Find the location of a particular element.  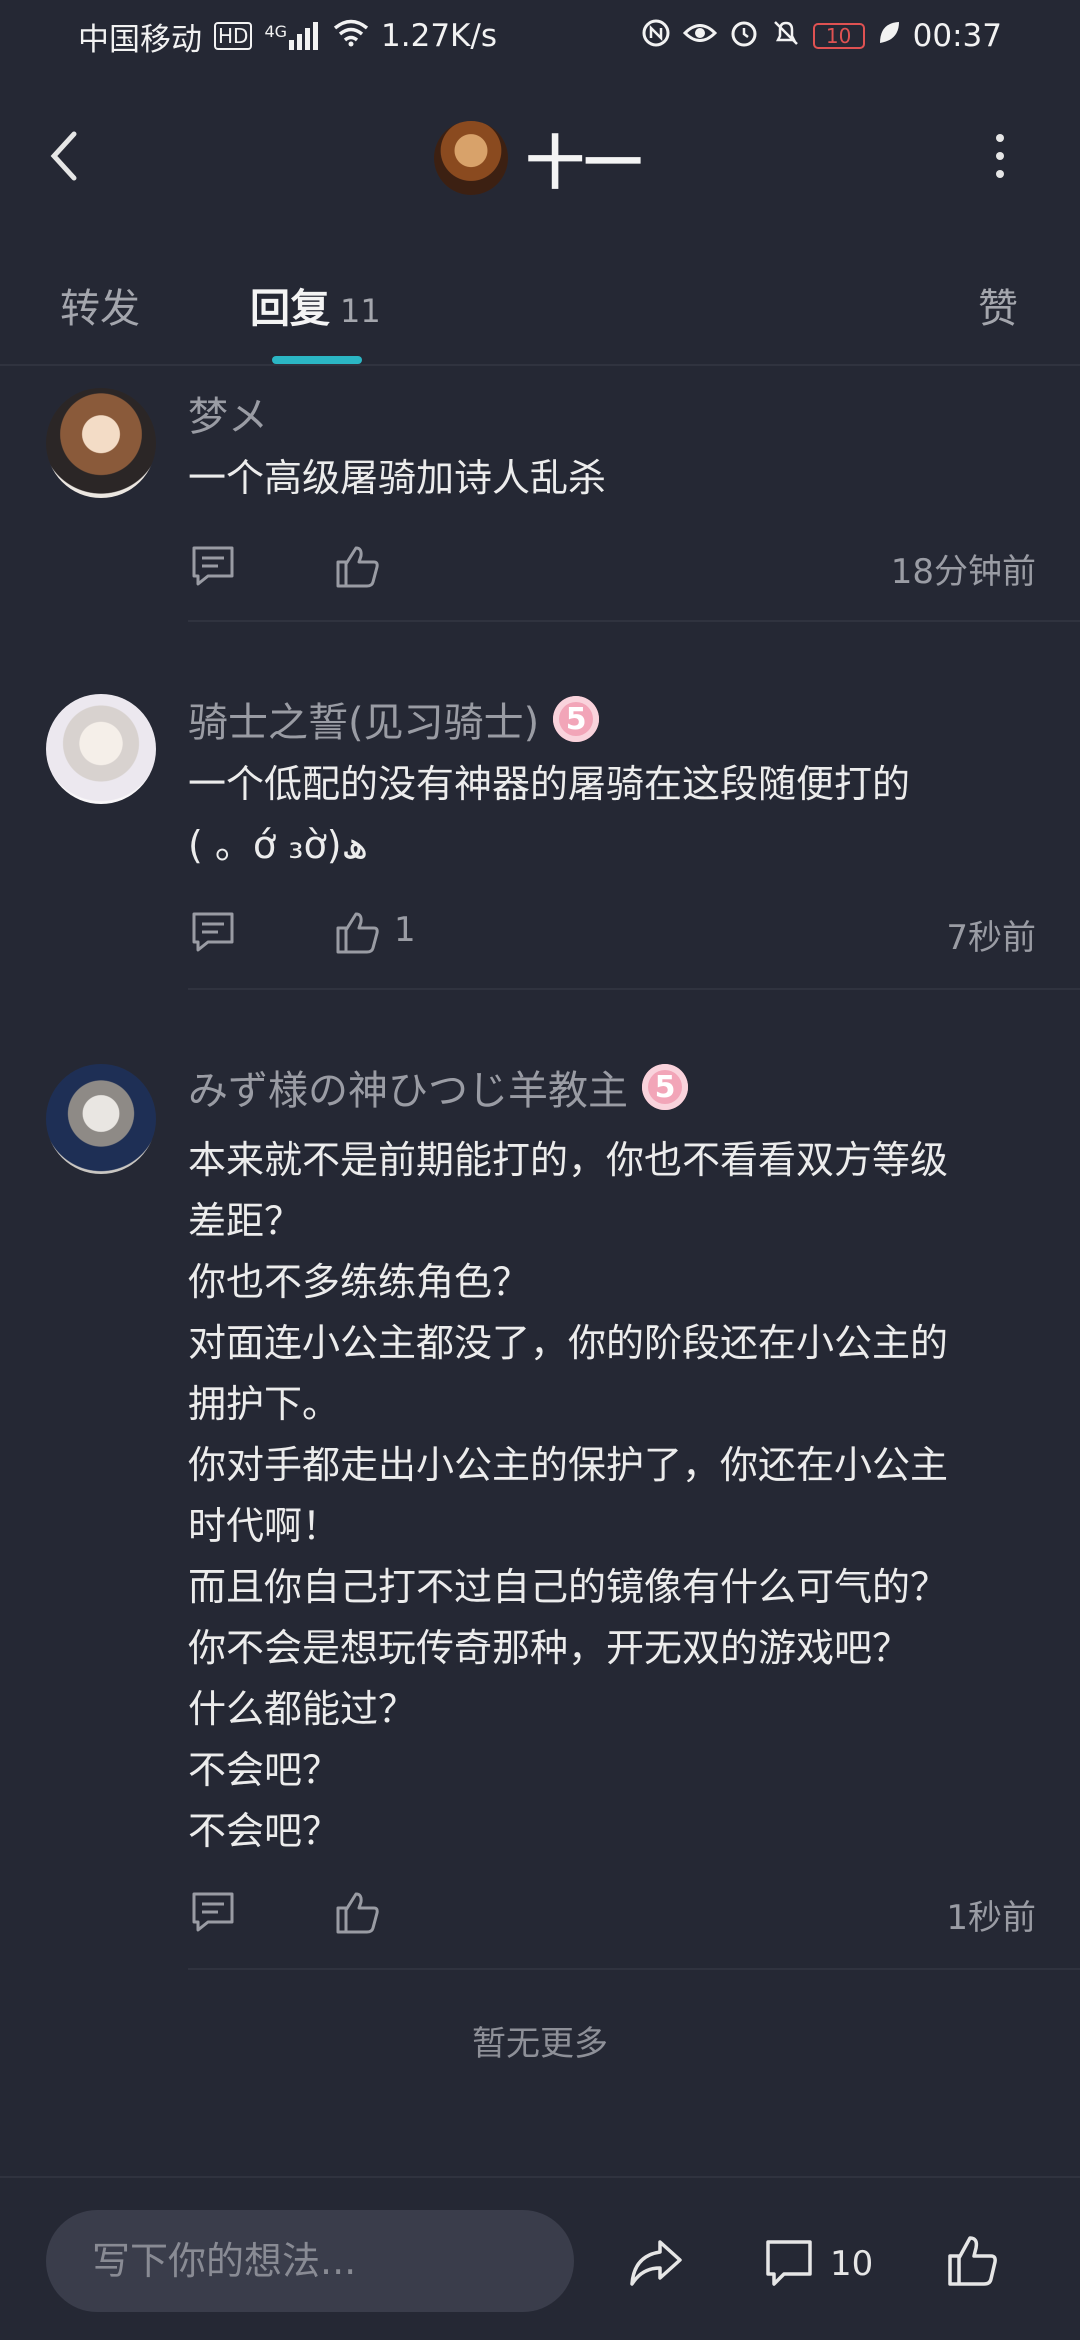

status-right: 10 00:37 is located at coordinates (821, 36).